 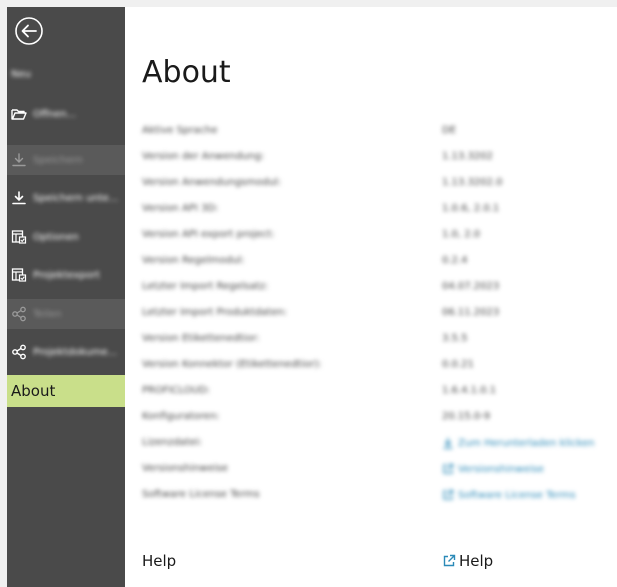 I want to click on link-text: Versionshinweise, so click(x=501, y=469).